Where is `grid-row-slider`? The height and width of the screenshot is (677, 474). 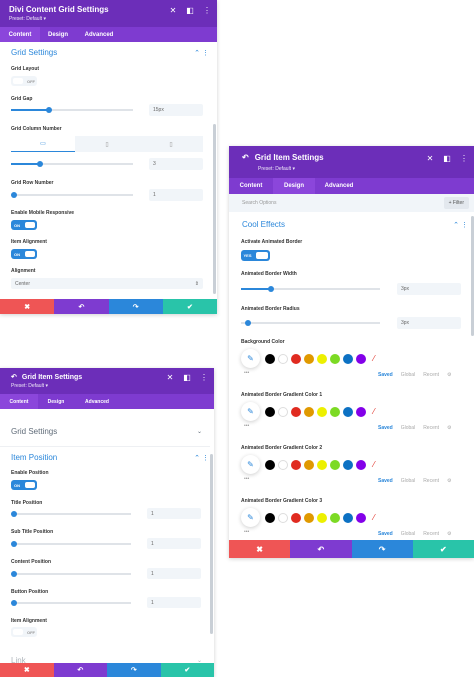
grid-row-slider is located at coordinates (72, 195).